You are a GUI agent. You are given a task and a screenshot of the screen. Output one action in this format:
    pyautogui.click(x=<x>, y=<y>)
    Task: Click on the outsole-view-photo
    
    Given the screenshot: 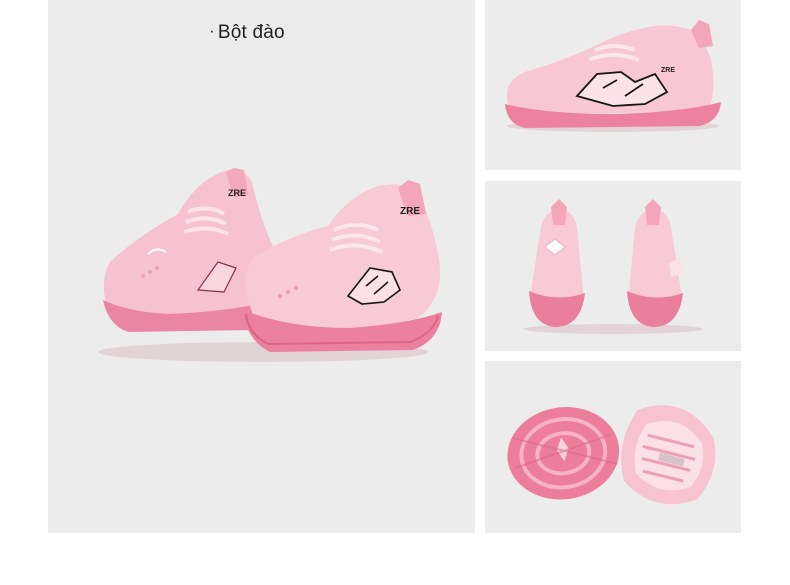 What is the action you would take?
    pyautogui.click(x=613, y=447)
    